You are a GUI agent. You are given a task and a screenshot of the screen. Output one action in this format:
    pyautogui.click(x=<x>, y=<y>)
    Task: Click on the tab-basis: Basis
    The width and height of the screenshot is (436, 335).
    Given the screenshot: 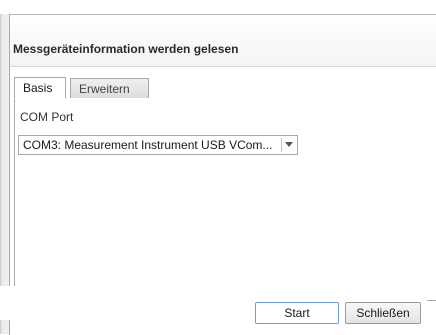 What is the action you would take?
    pyautogui.click(x=40, y=88)
    